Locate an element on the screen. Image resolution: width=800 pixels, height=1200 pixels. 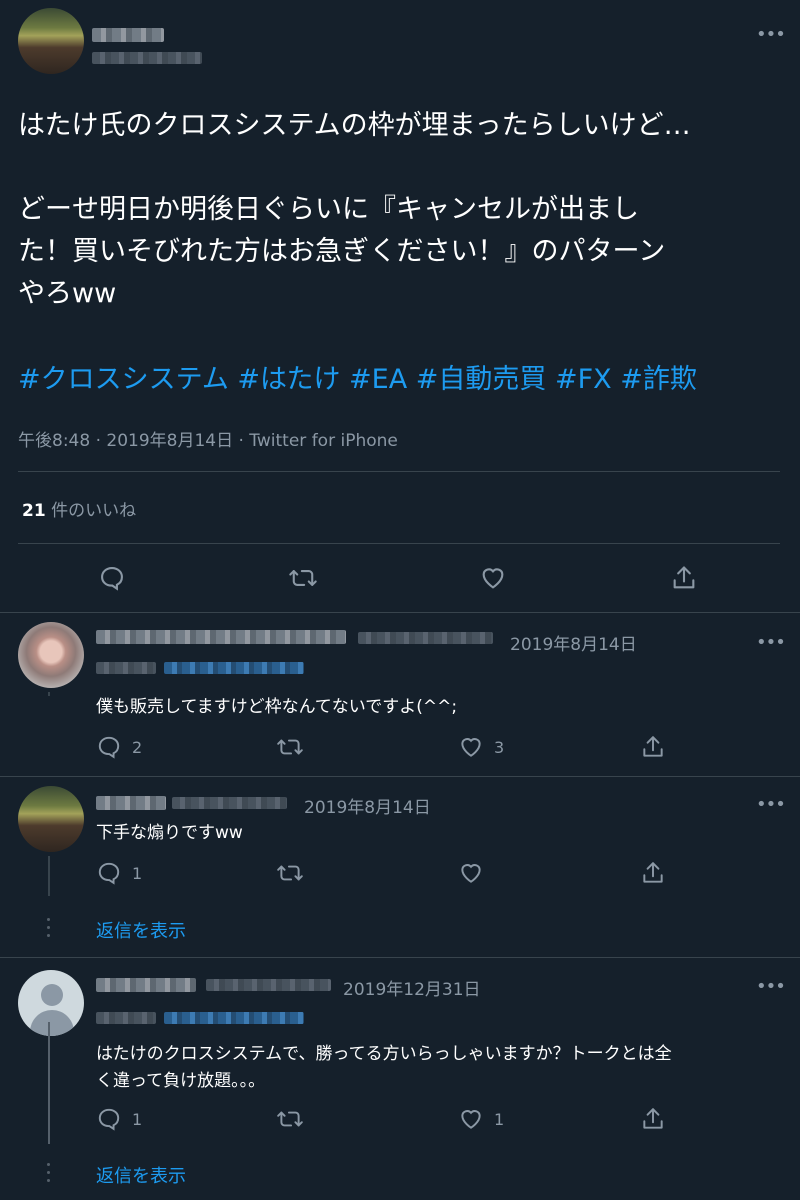
like-count: 1 is located at coordinates (499, 1119).